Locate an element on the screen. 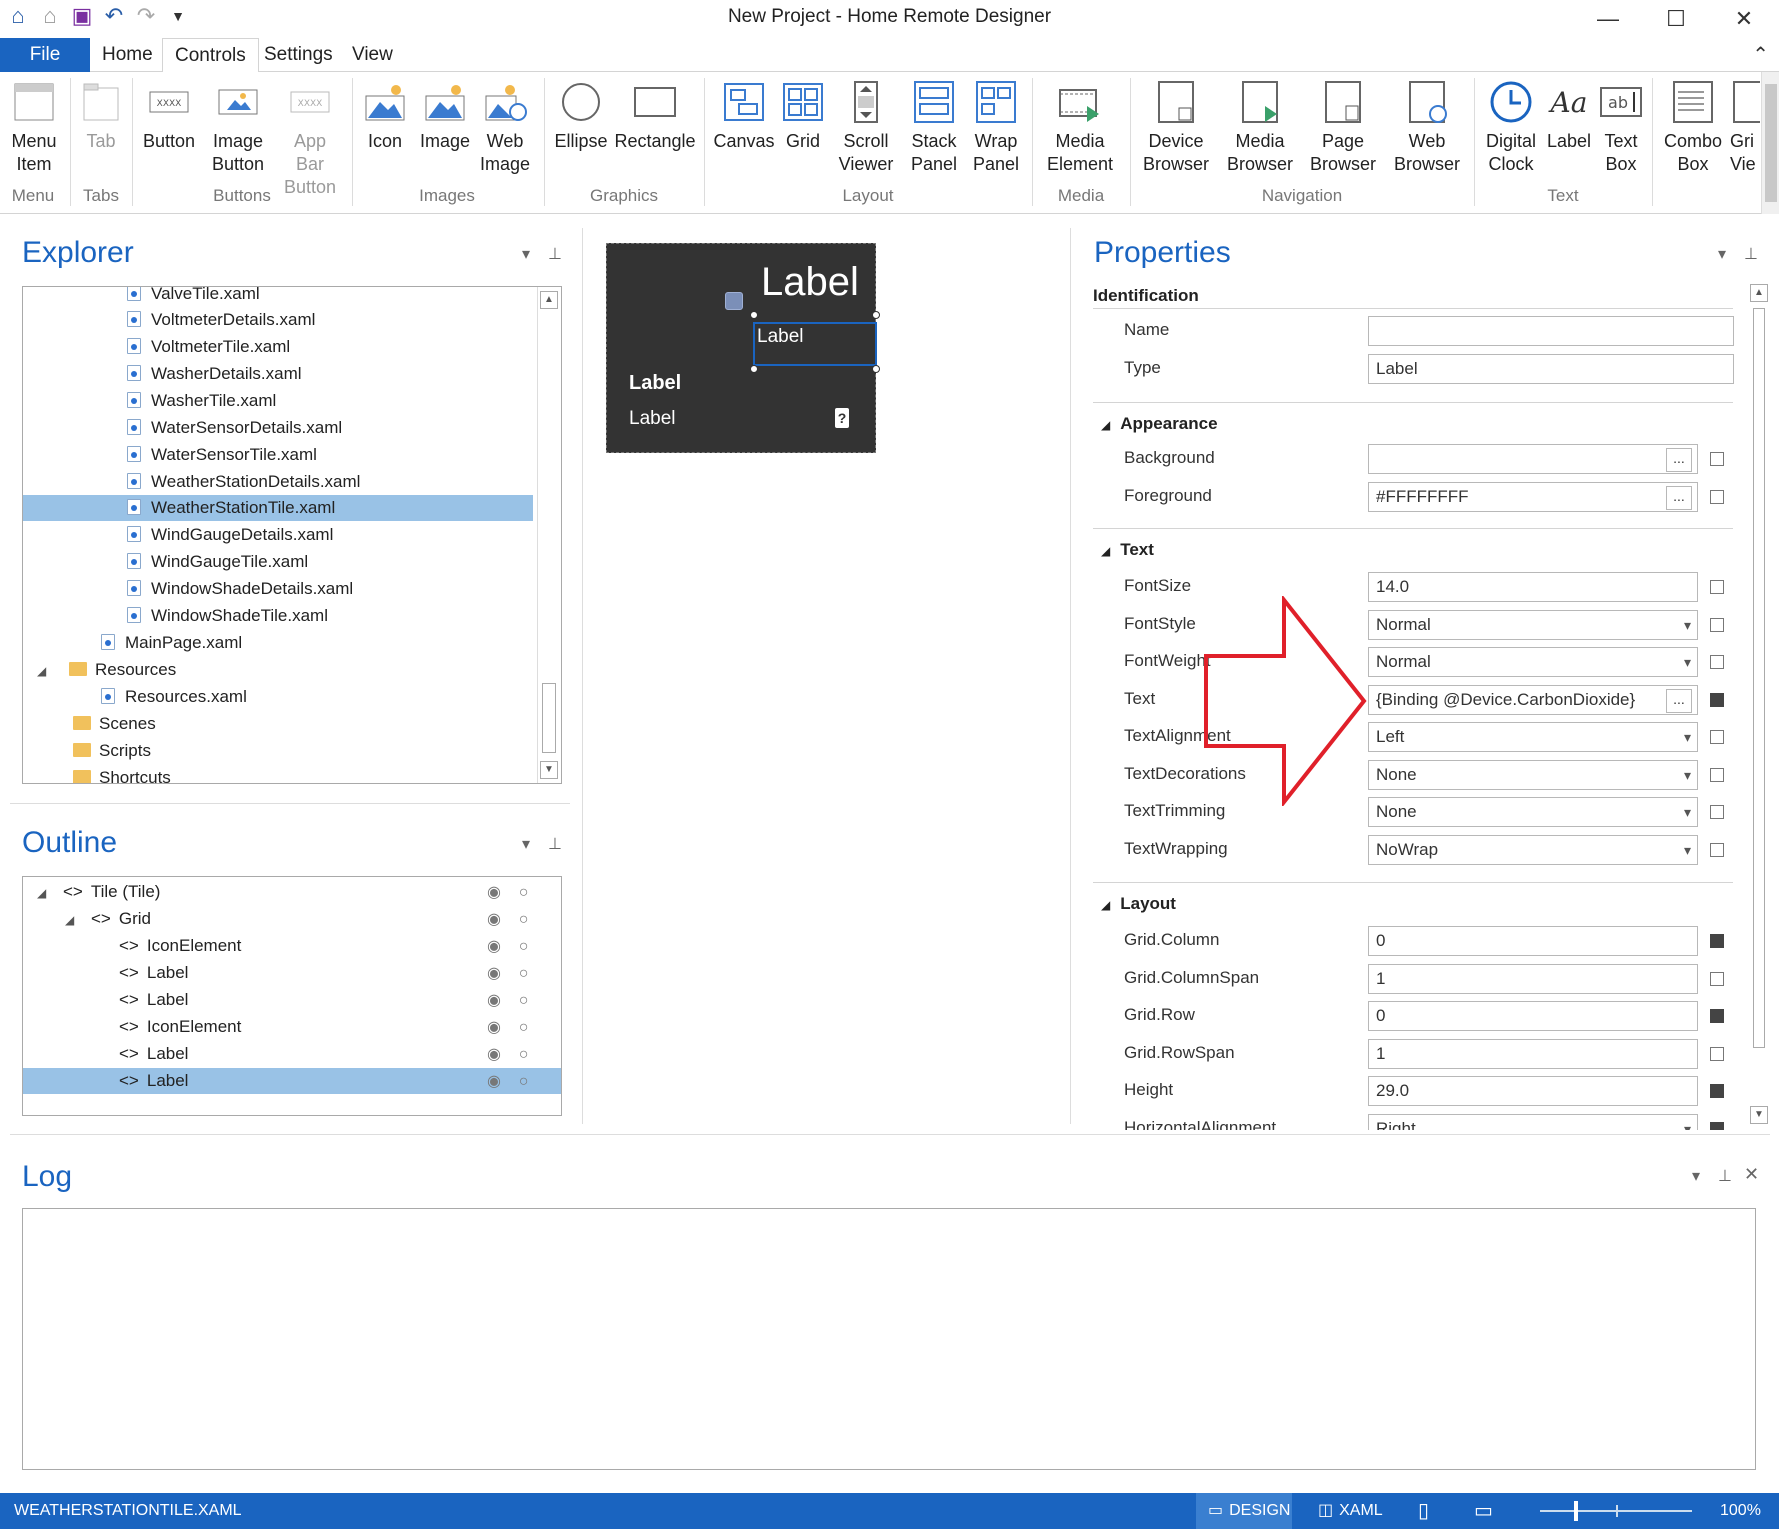 This screenshot has height=1529, width=1779. media-element-control: Media Element is located at coordinates (1080, 128).